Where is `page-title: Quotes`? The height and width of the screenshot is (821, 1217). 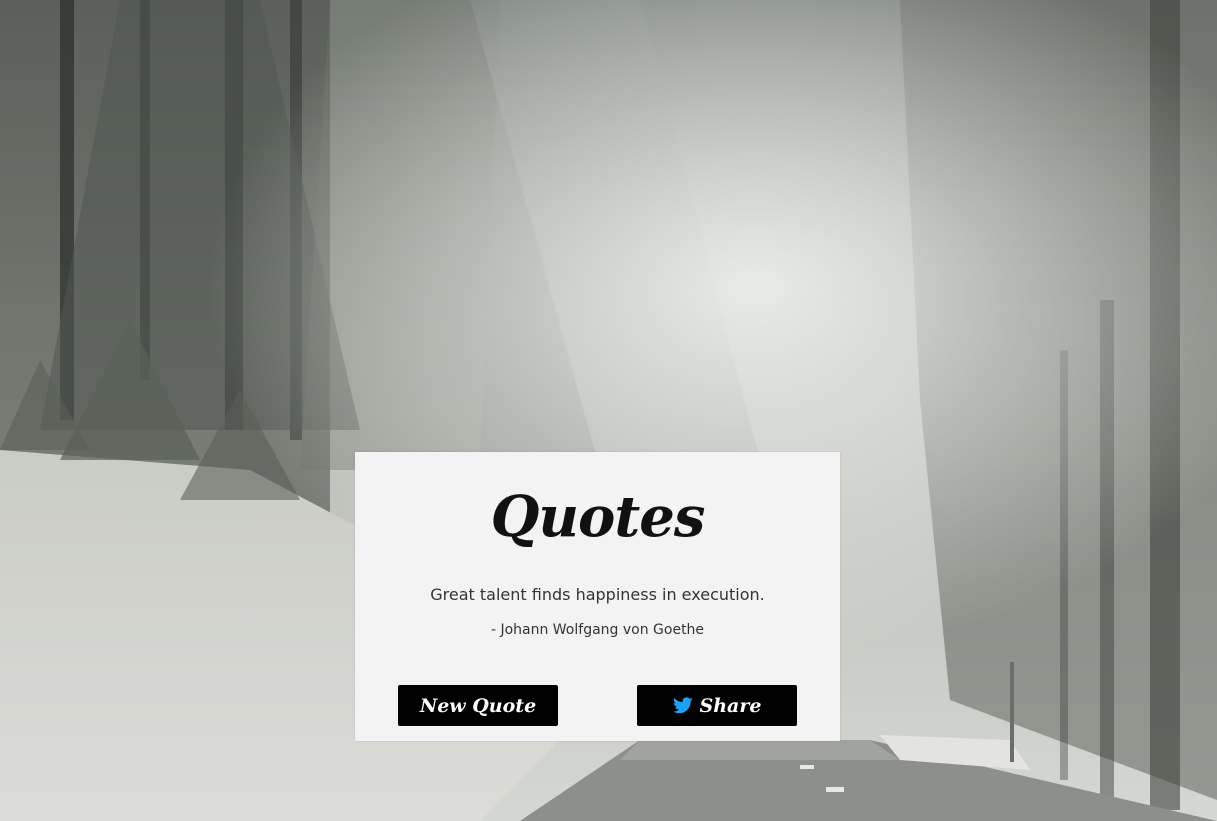
page-title: Quotes is located at coordinates (598, 517).